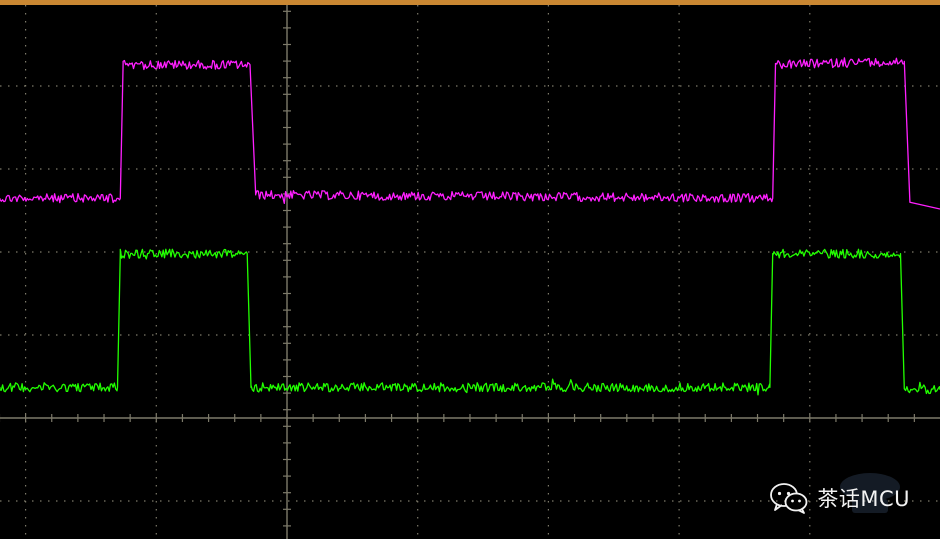 The height and width of the screenshot is (539, 940). I want to click on top-status-bar, so click(470, 2).